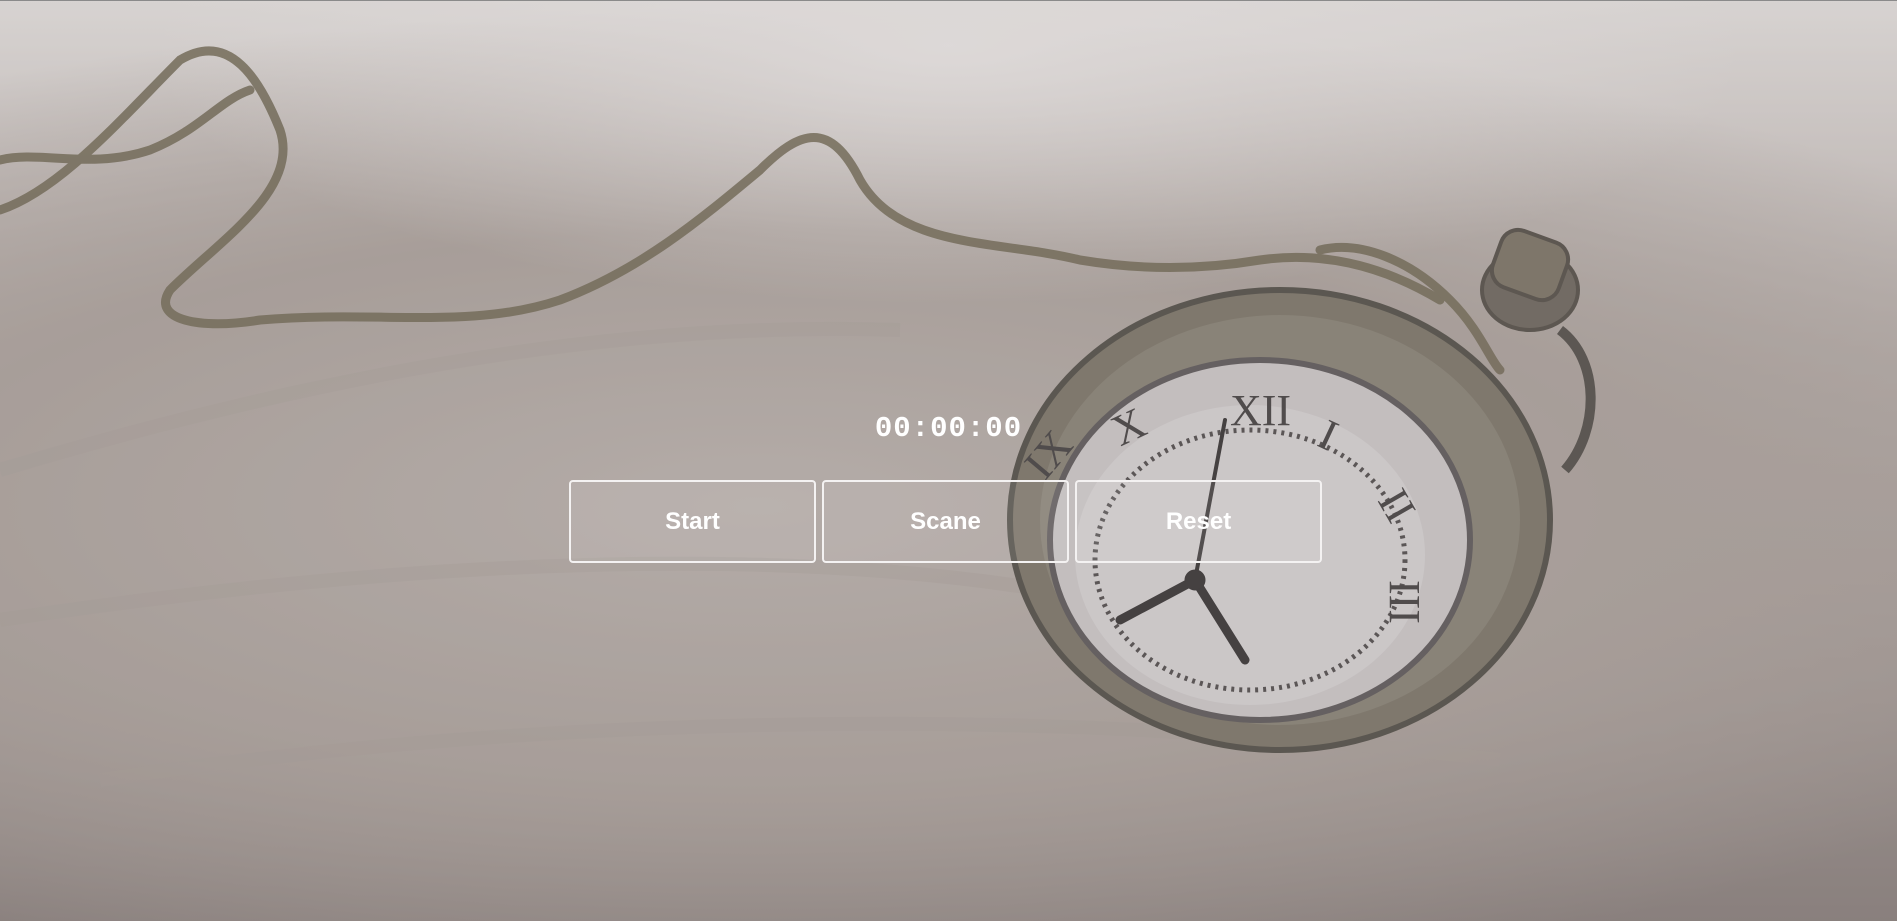  Describe the element at coordinates (948, 428) in the screenshot. I see `stopwatch-display: 00:00:00` at that location.